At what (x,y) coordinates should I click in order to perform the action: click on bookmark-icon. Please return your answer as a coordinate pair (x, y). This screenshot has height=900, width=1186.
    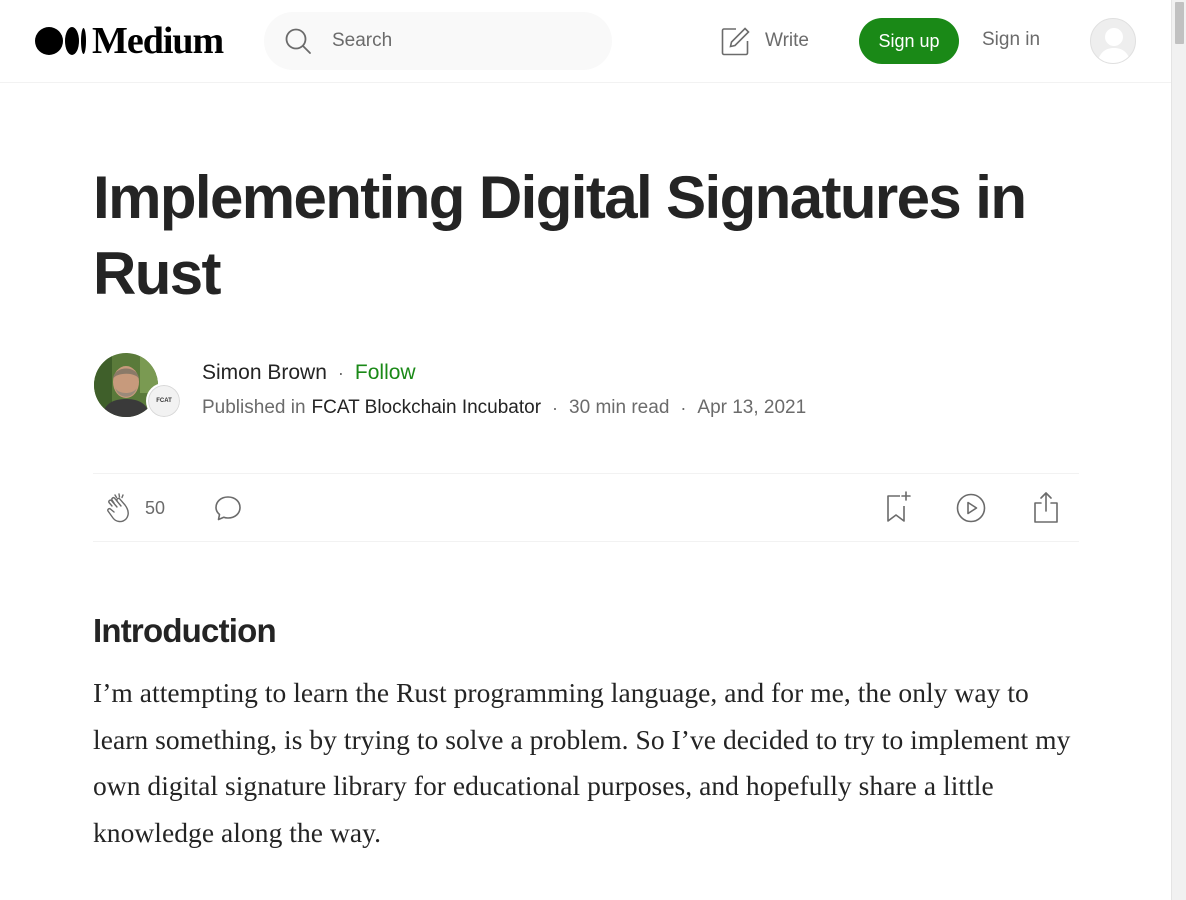
    Looking at the image, I should click on (898, 507).